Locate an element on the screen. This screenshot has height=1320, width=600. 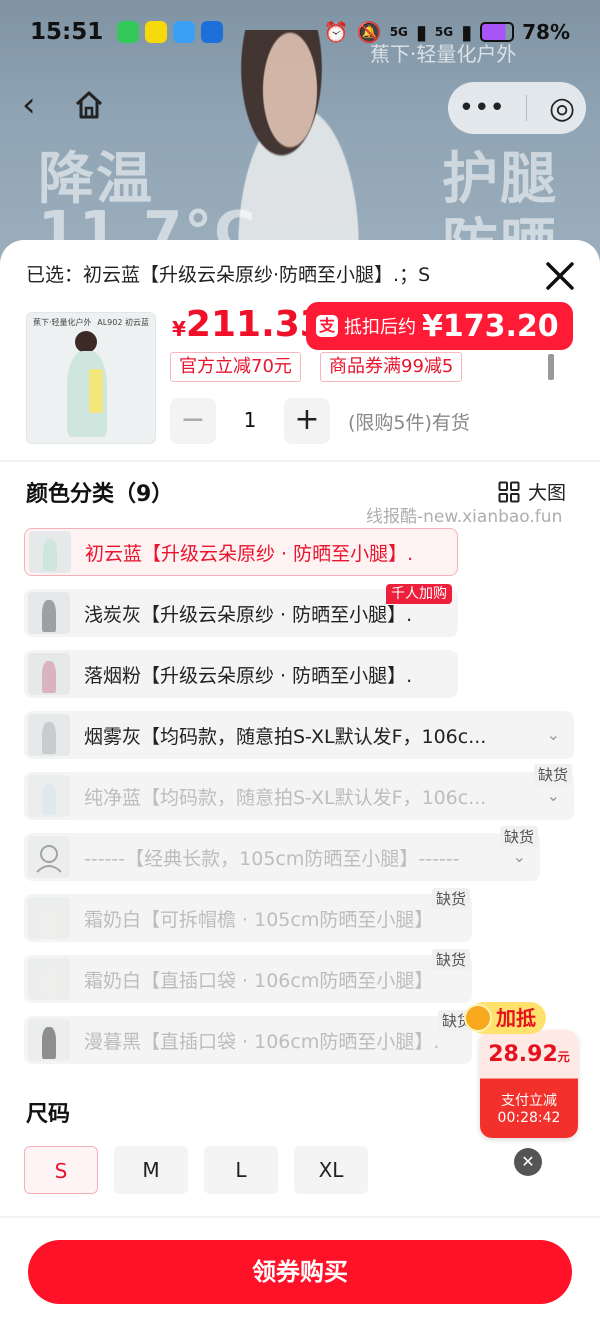
quantity-increment-button: + is located at coordinates (307, 421).